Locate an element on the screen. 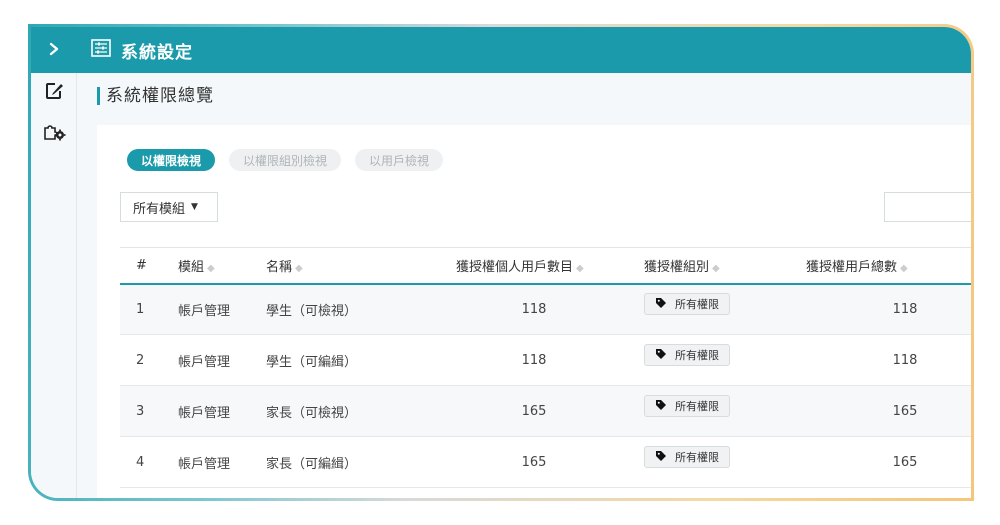  table-row: 1 帳戶管理 學生（可檢視） 118 所有權限 118 is located at coordinates (545, 309).